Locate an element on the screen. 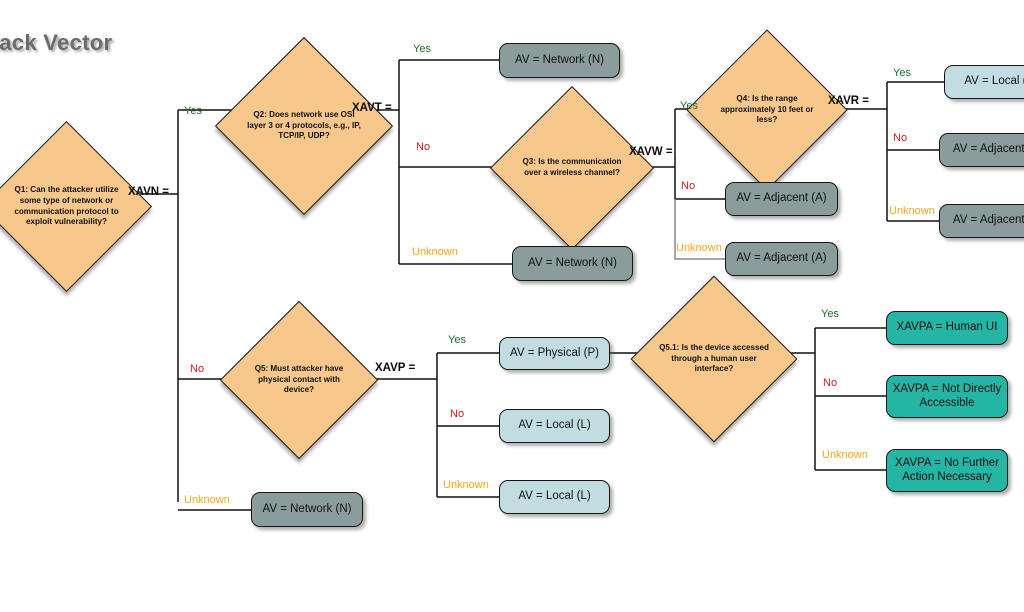 Image resolution: width=1024 pixels, height=612 pixels. edge-label-q51-yes: Yes is located at coordinates (830, 314).